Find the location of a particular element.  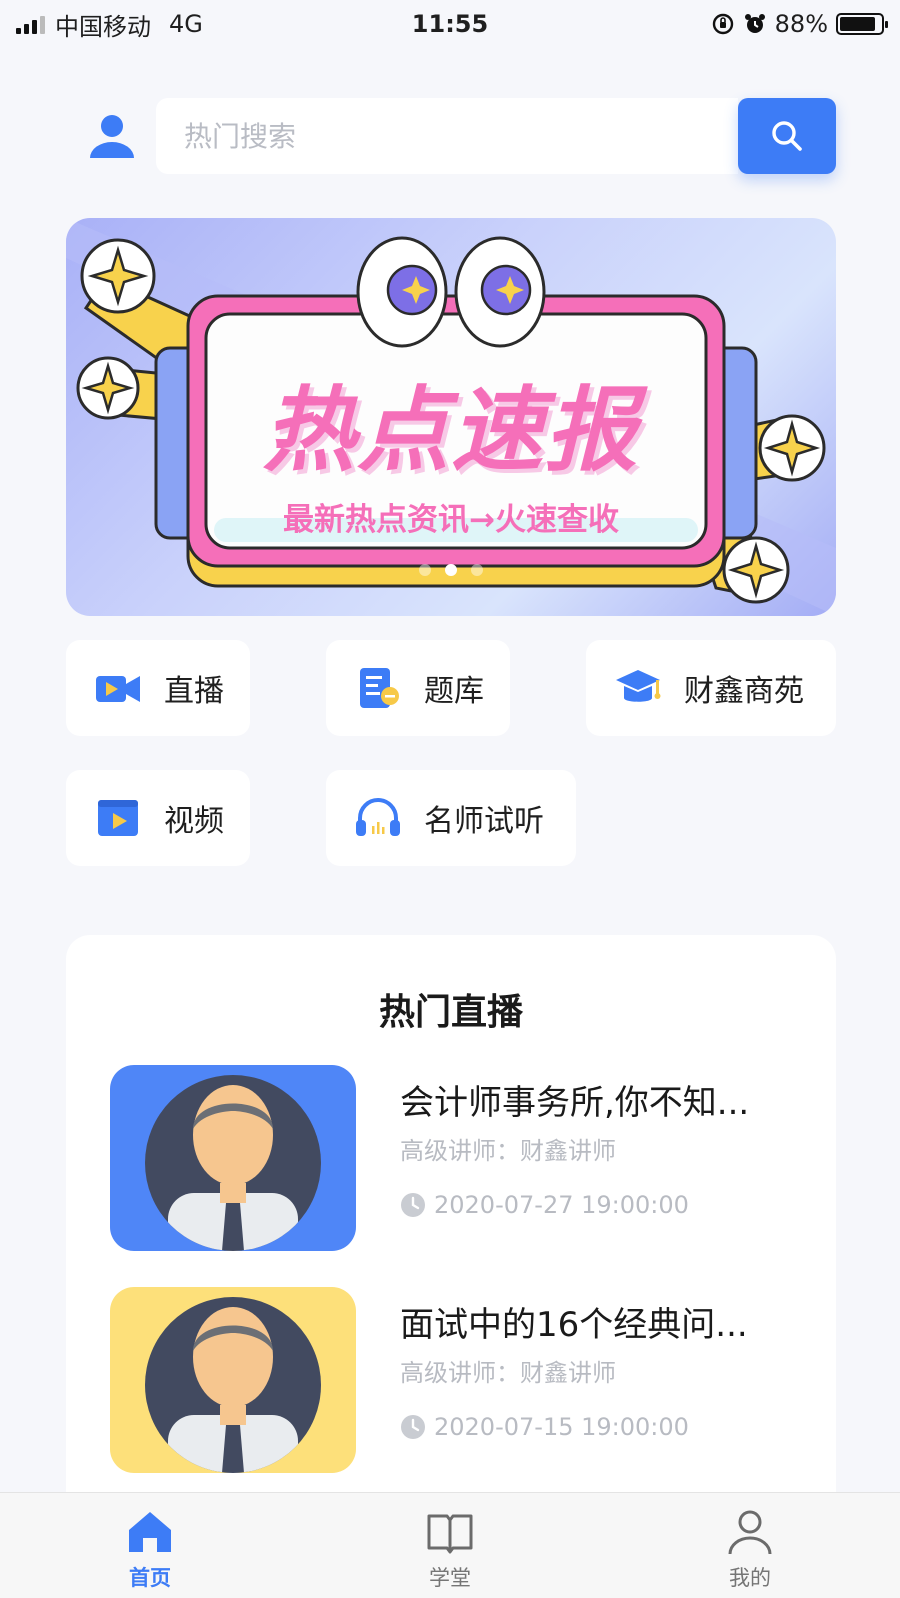

status-right: 88% is located at coordinates (799, 24).